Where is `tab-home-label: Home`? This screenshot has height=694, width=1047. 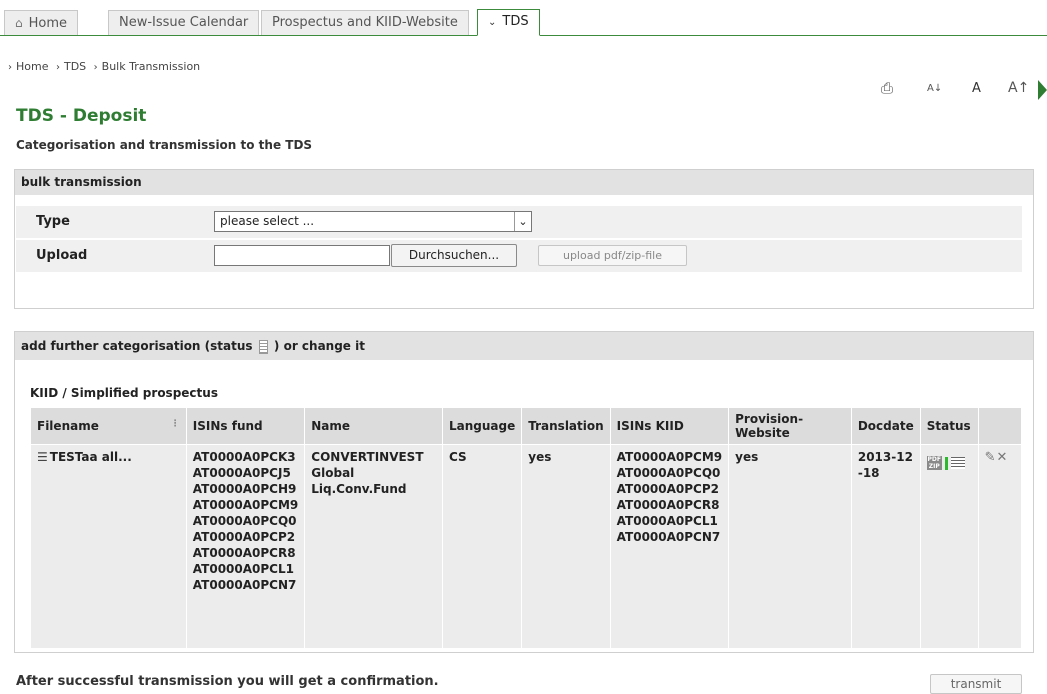 tab-home-label: Home is located at coordinates (48, 23).